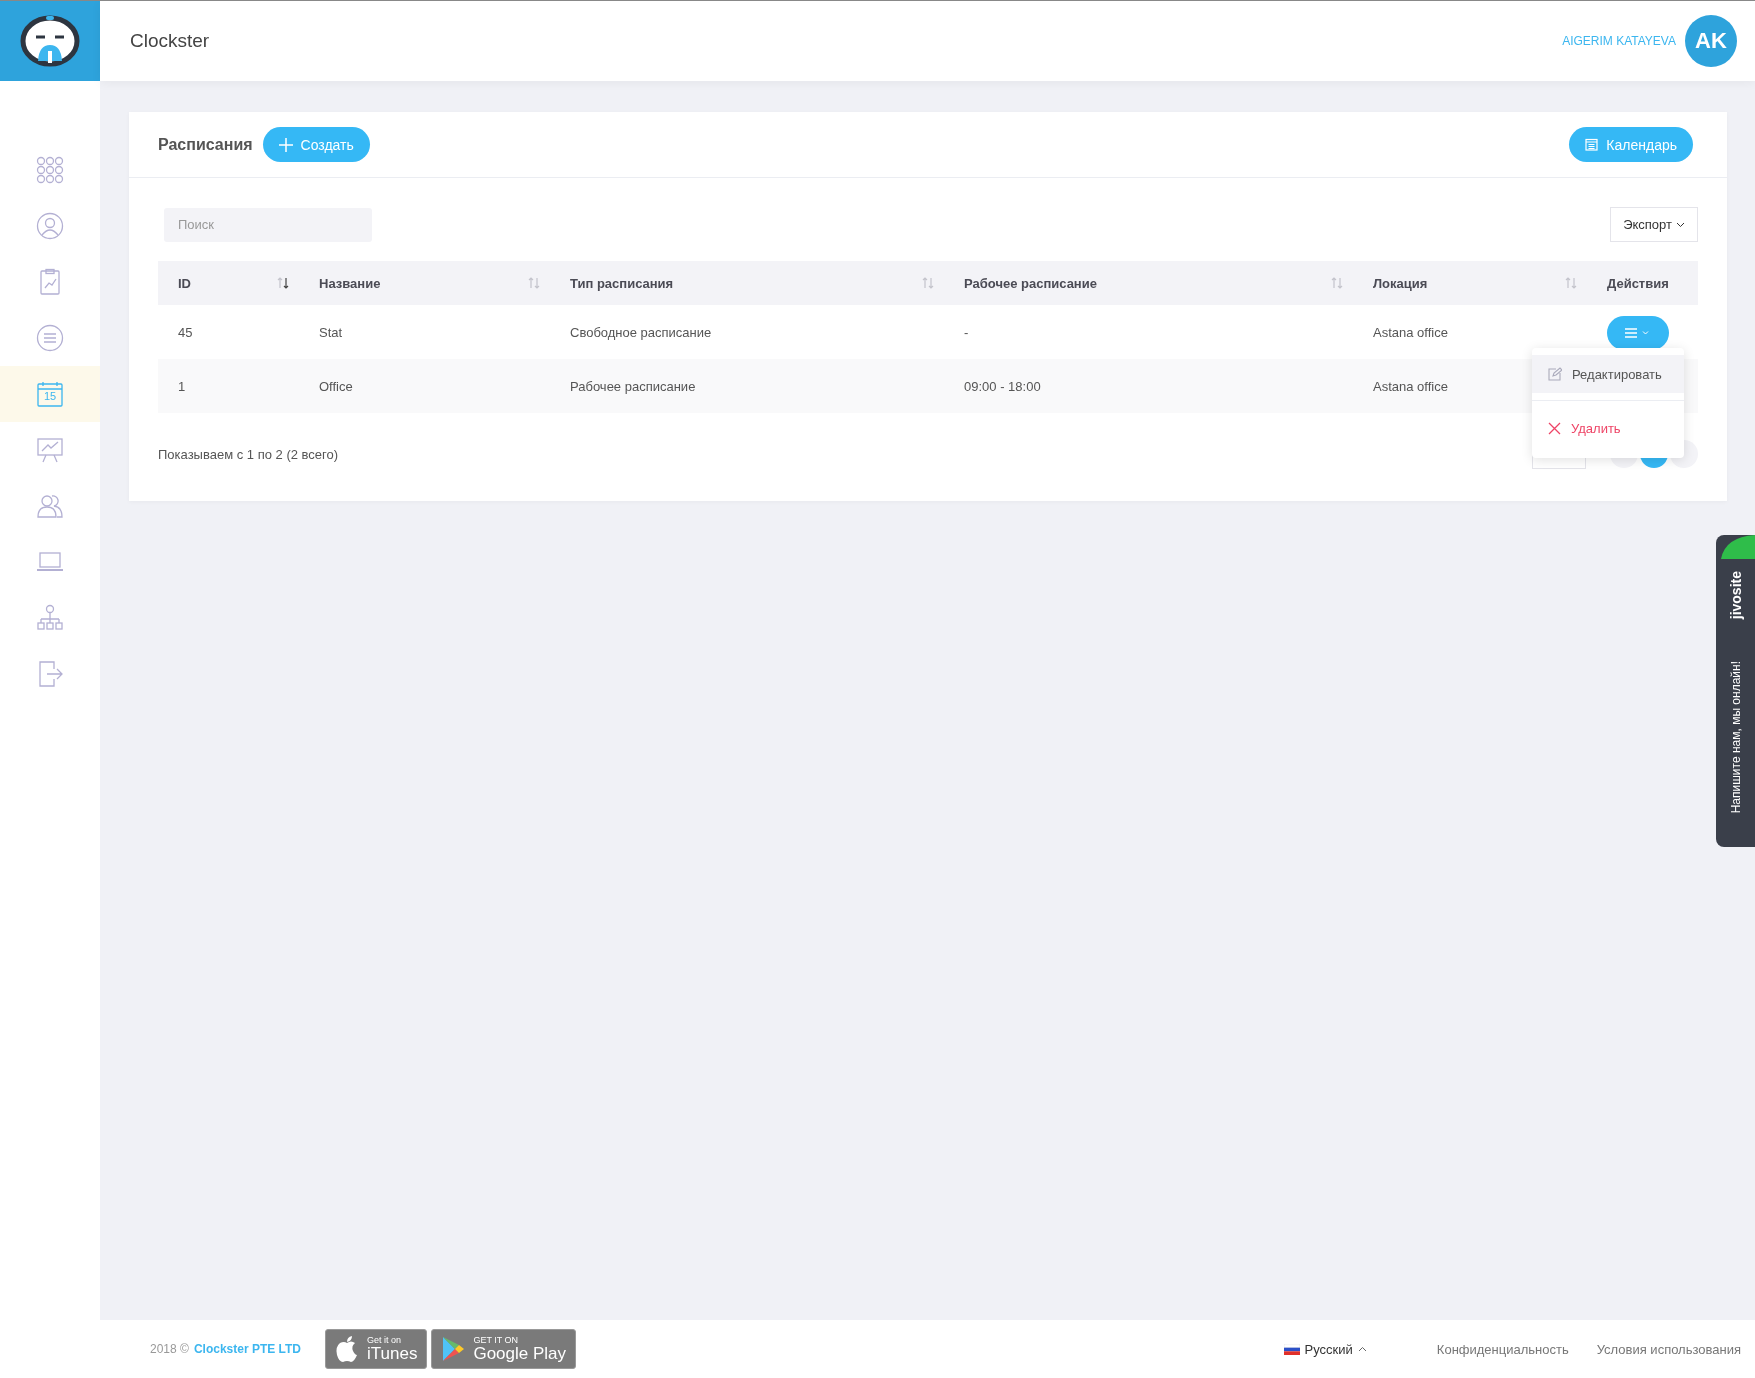 Image resolution: width=1755 pixels, height=1378 pixels. What do you see at coordinates (169, 1349) in the screenshot?
I see `copyright: 2018 ©` at bounding box center [169, 1349].